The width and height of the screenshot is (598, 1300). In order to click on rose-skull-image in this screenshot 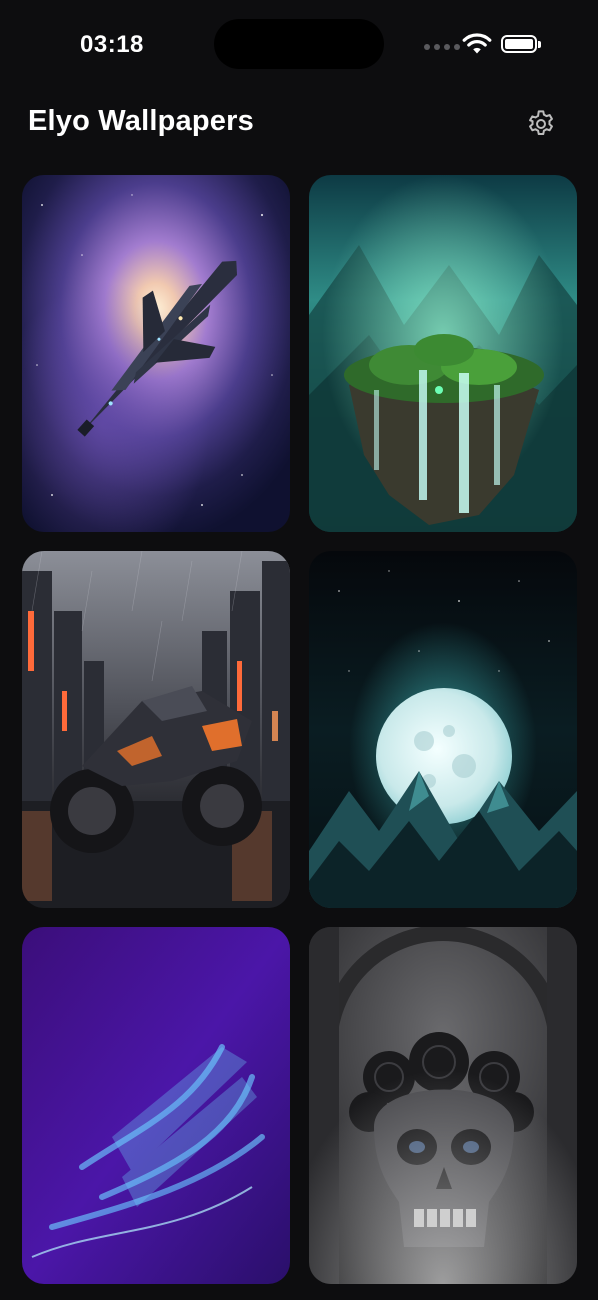, I will do `click(443, 1105)`.